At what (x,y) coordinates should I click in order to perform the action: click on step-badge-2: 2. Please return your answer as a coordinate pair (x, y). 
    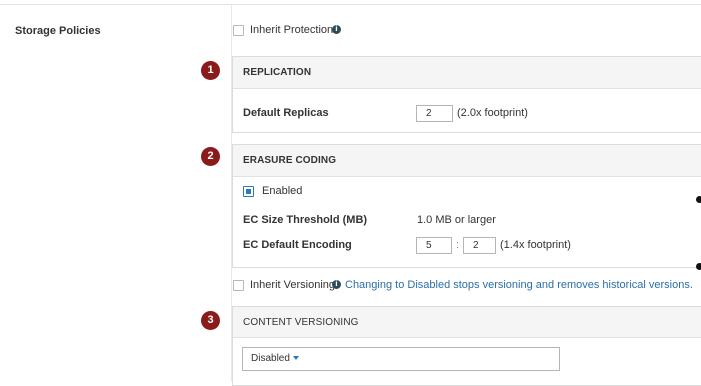
    Looking at the image, I should click on (210, 156).